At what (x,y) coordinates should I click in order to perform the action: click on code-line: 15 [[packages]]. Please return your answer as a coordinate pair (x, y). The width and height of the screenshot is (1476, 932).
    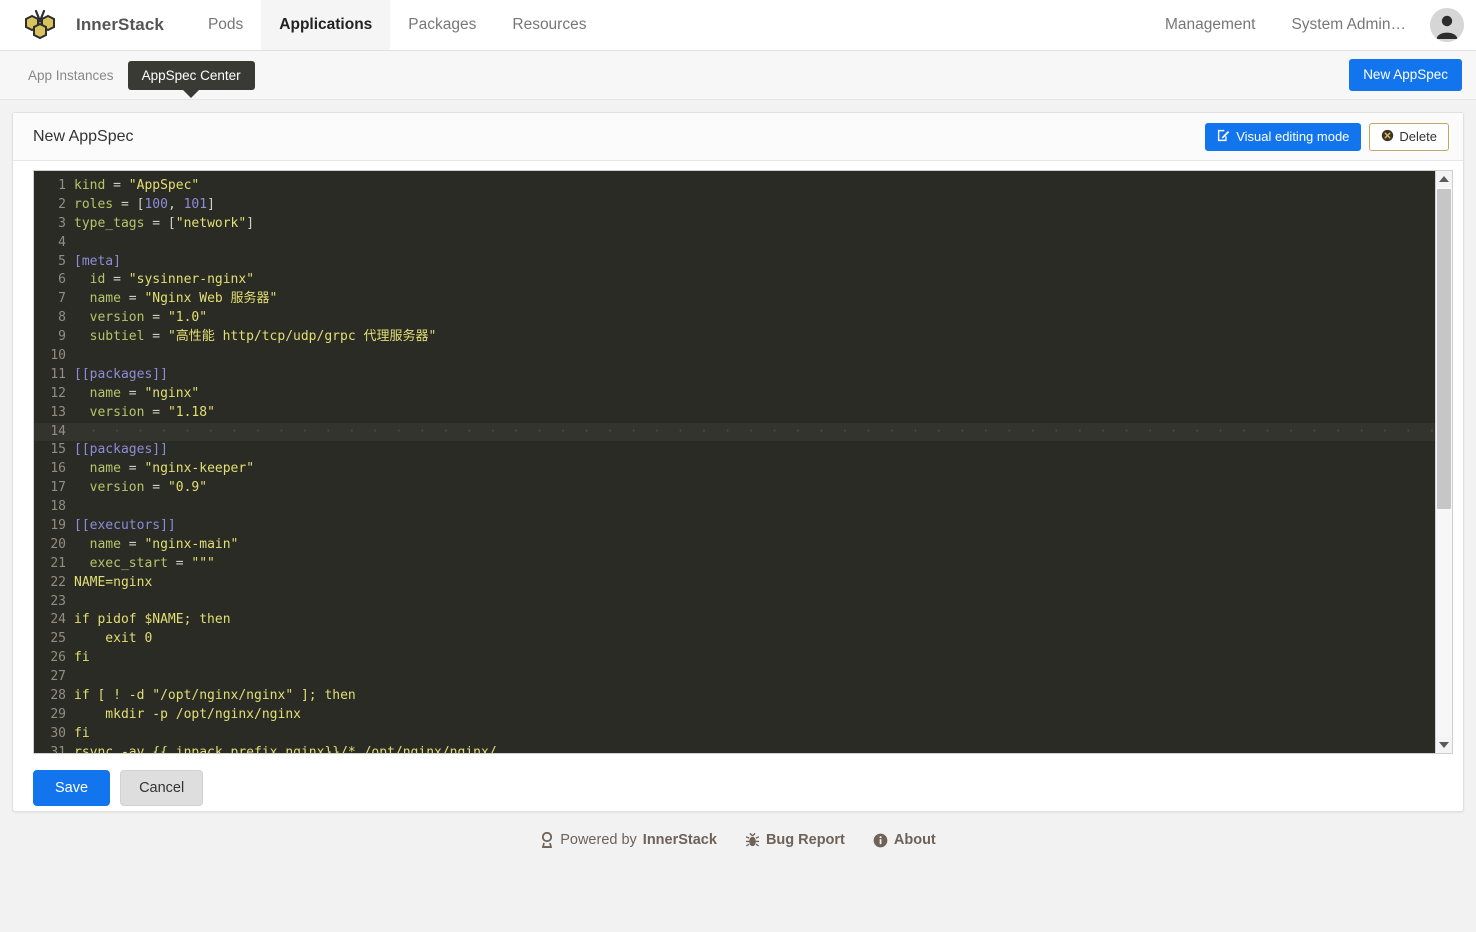
    Looking at the image, I should click on (734, 450).